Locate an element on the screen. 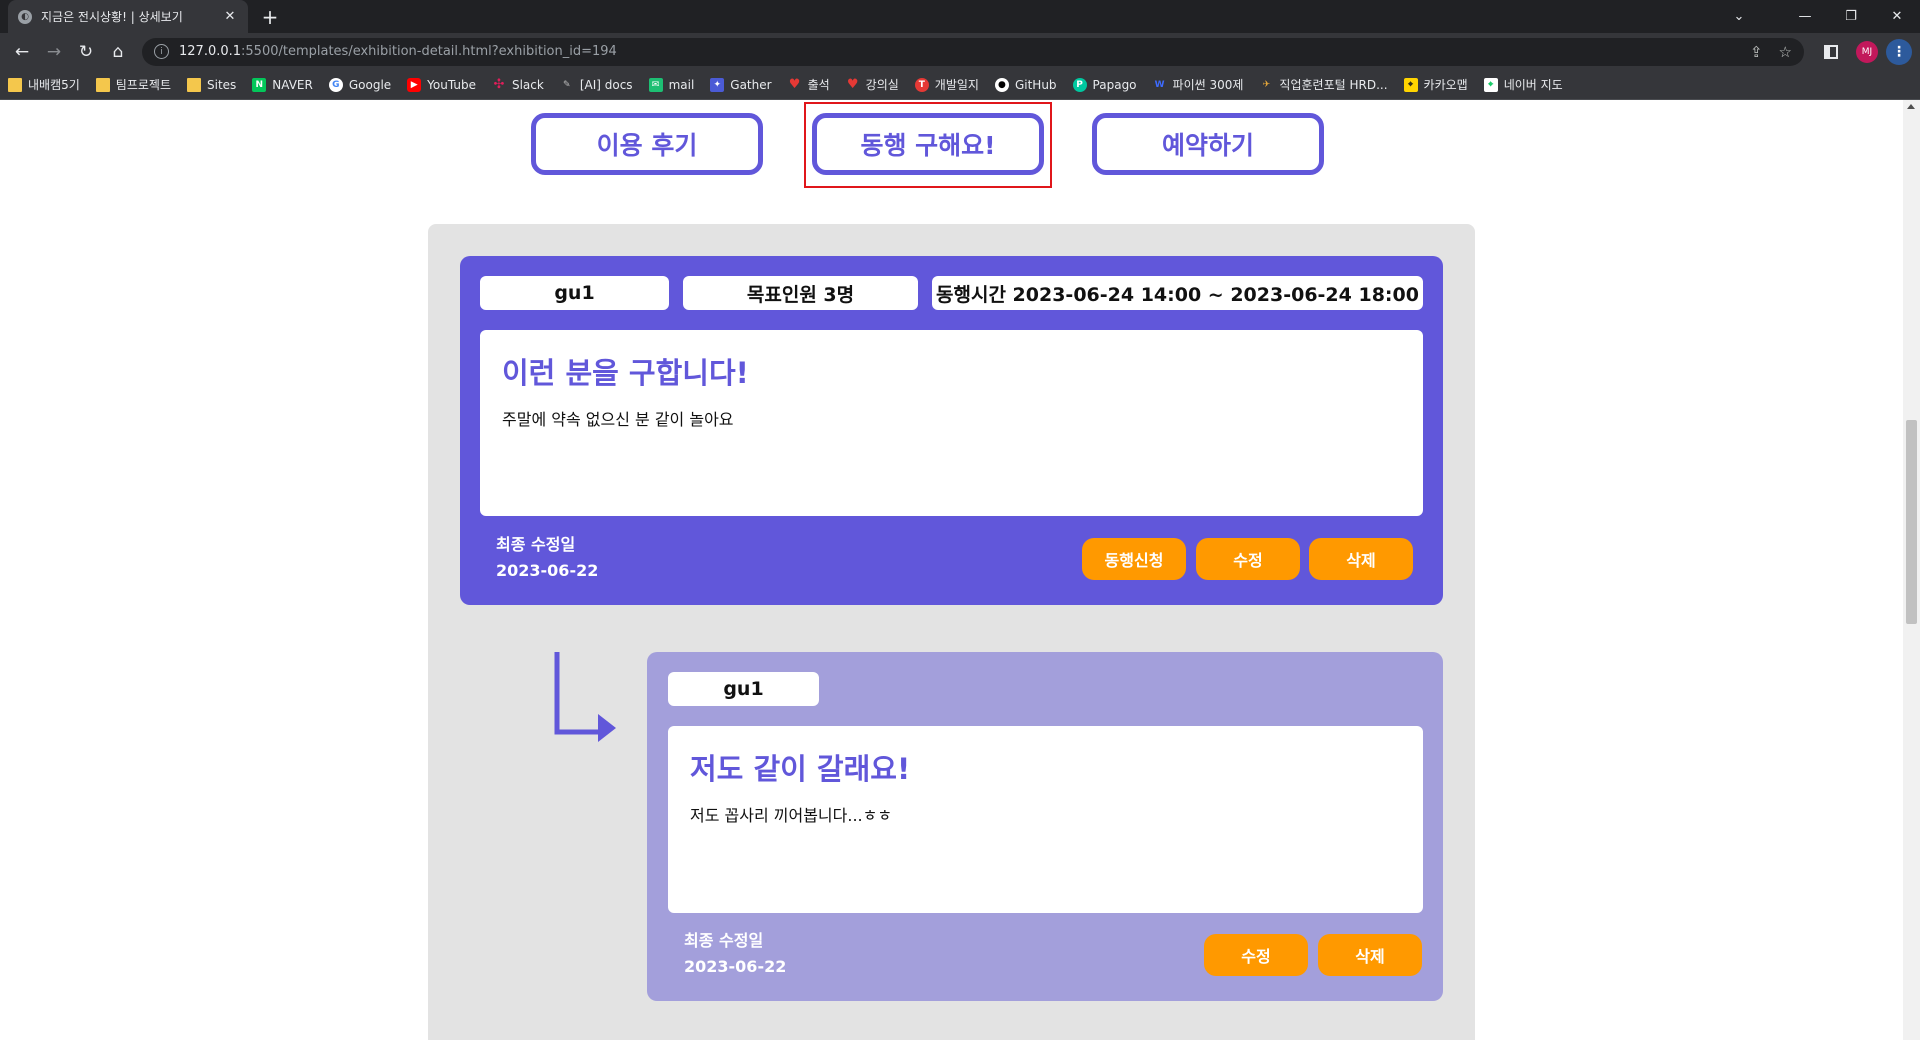 The width and height of the screenshot is (1920, 1040). post-content-box: 이런 분을 구합니다! 주말에 약속 없으신 분 같이 놀아요 is located at coordinates (951, 423).